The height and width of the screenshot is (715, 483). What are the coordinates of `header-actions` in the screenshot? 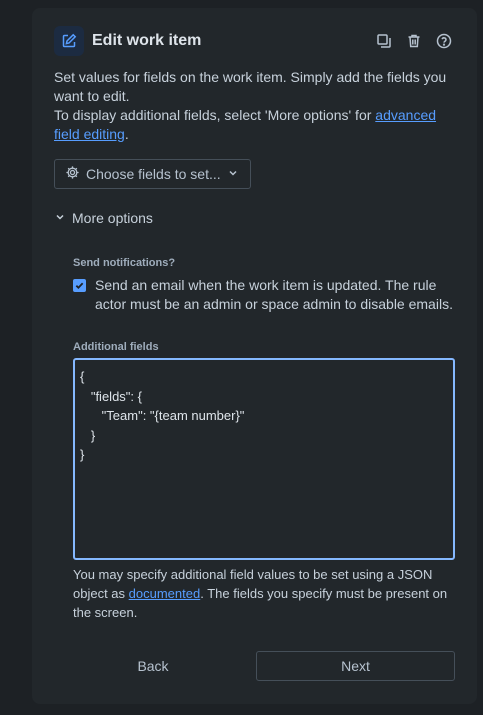 It's located at (414, 41).